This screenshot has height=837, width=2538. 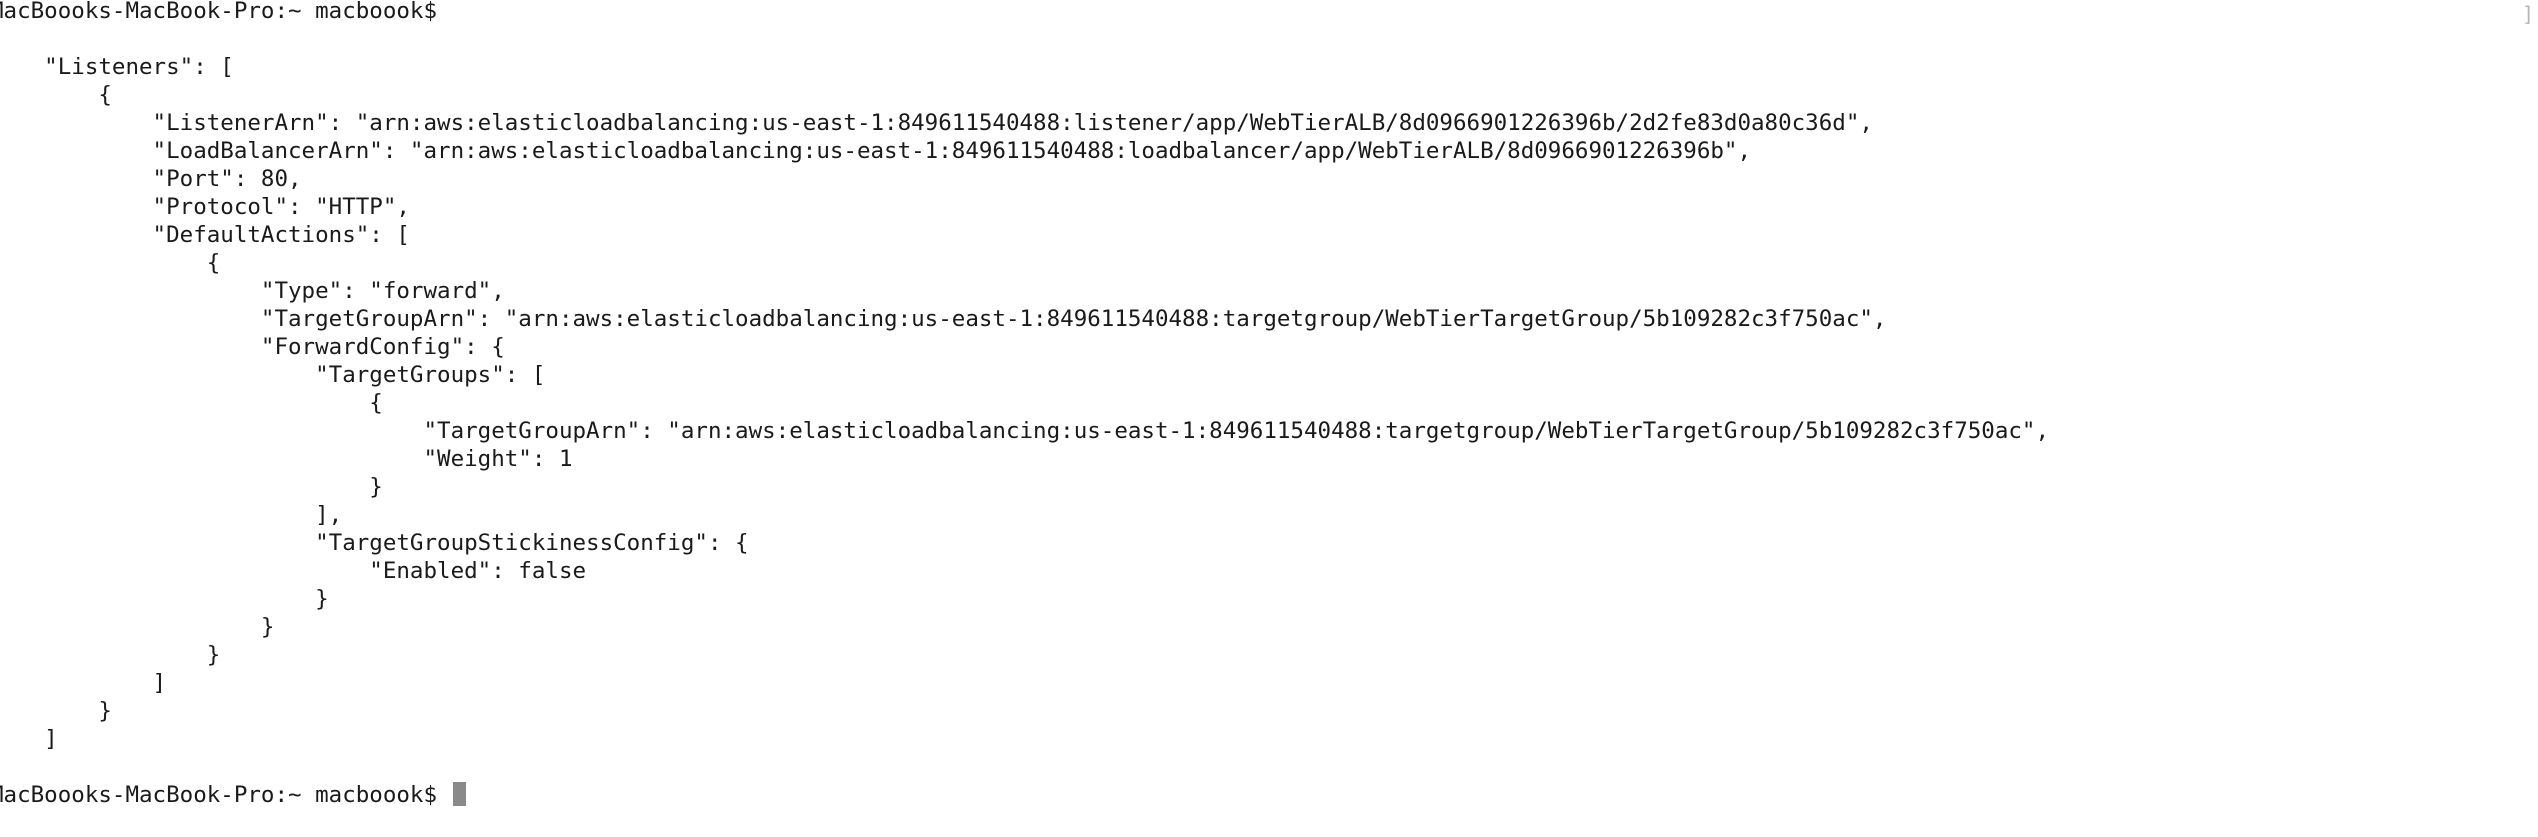 What do you see at coordinates (110, 263) in the screenshot?
I see `output-line-8: {` at bounding box center [110, 263].